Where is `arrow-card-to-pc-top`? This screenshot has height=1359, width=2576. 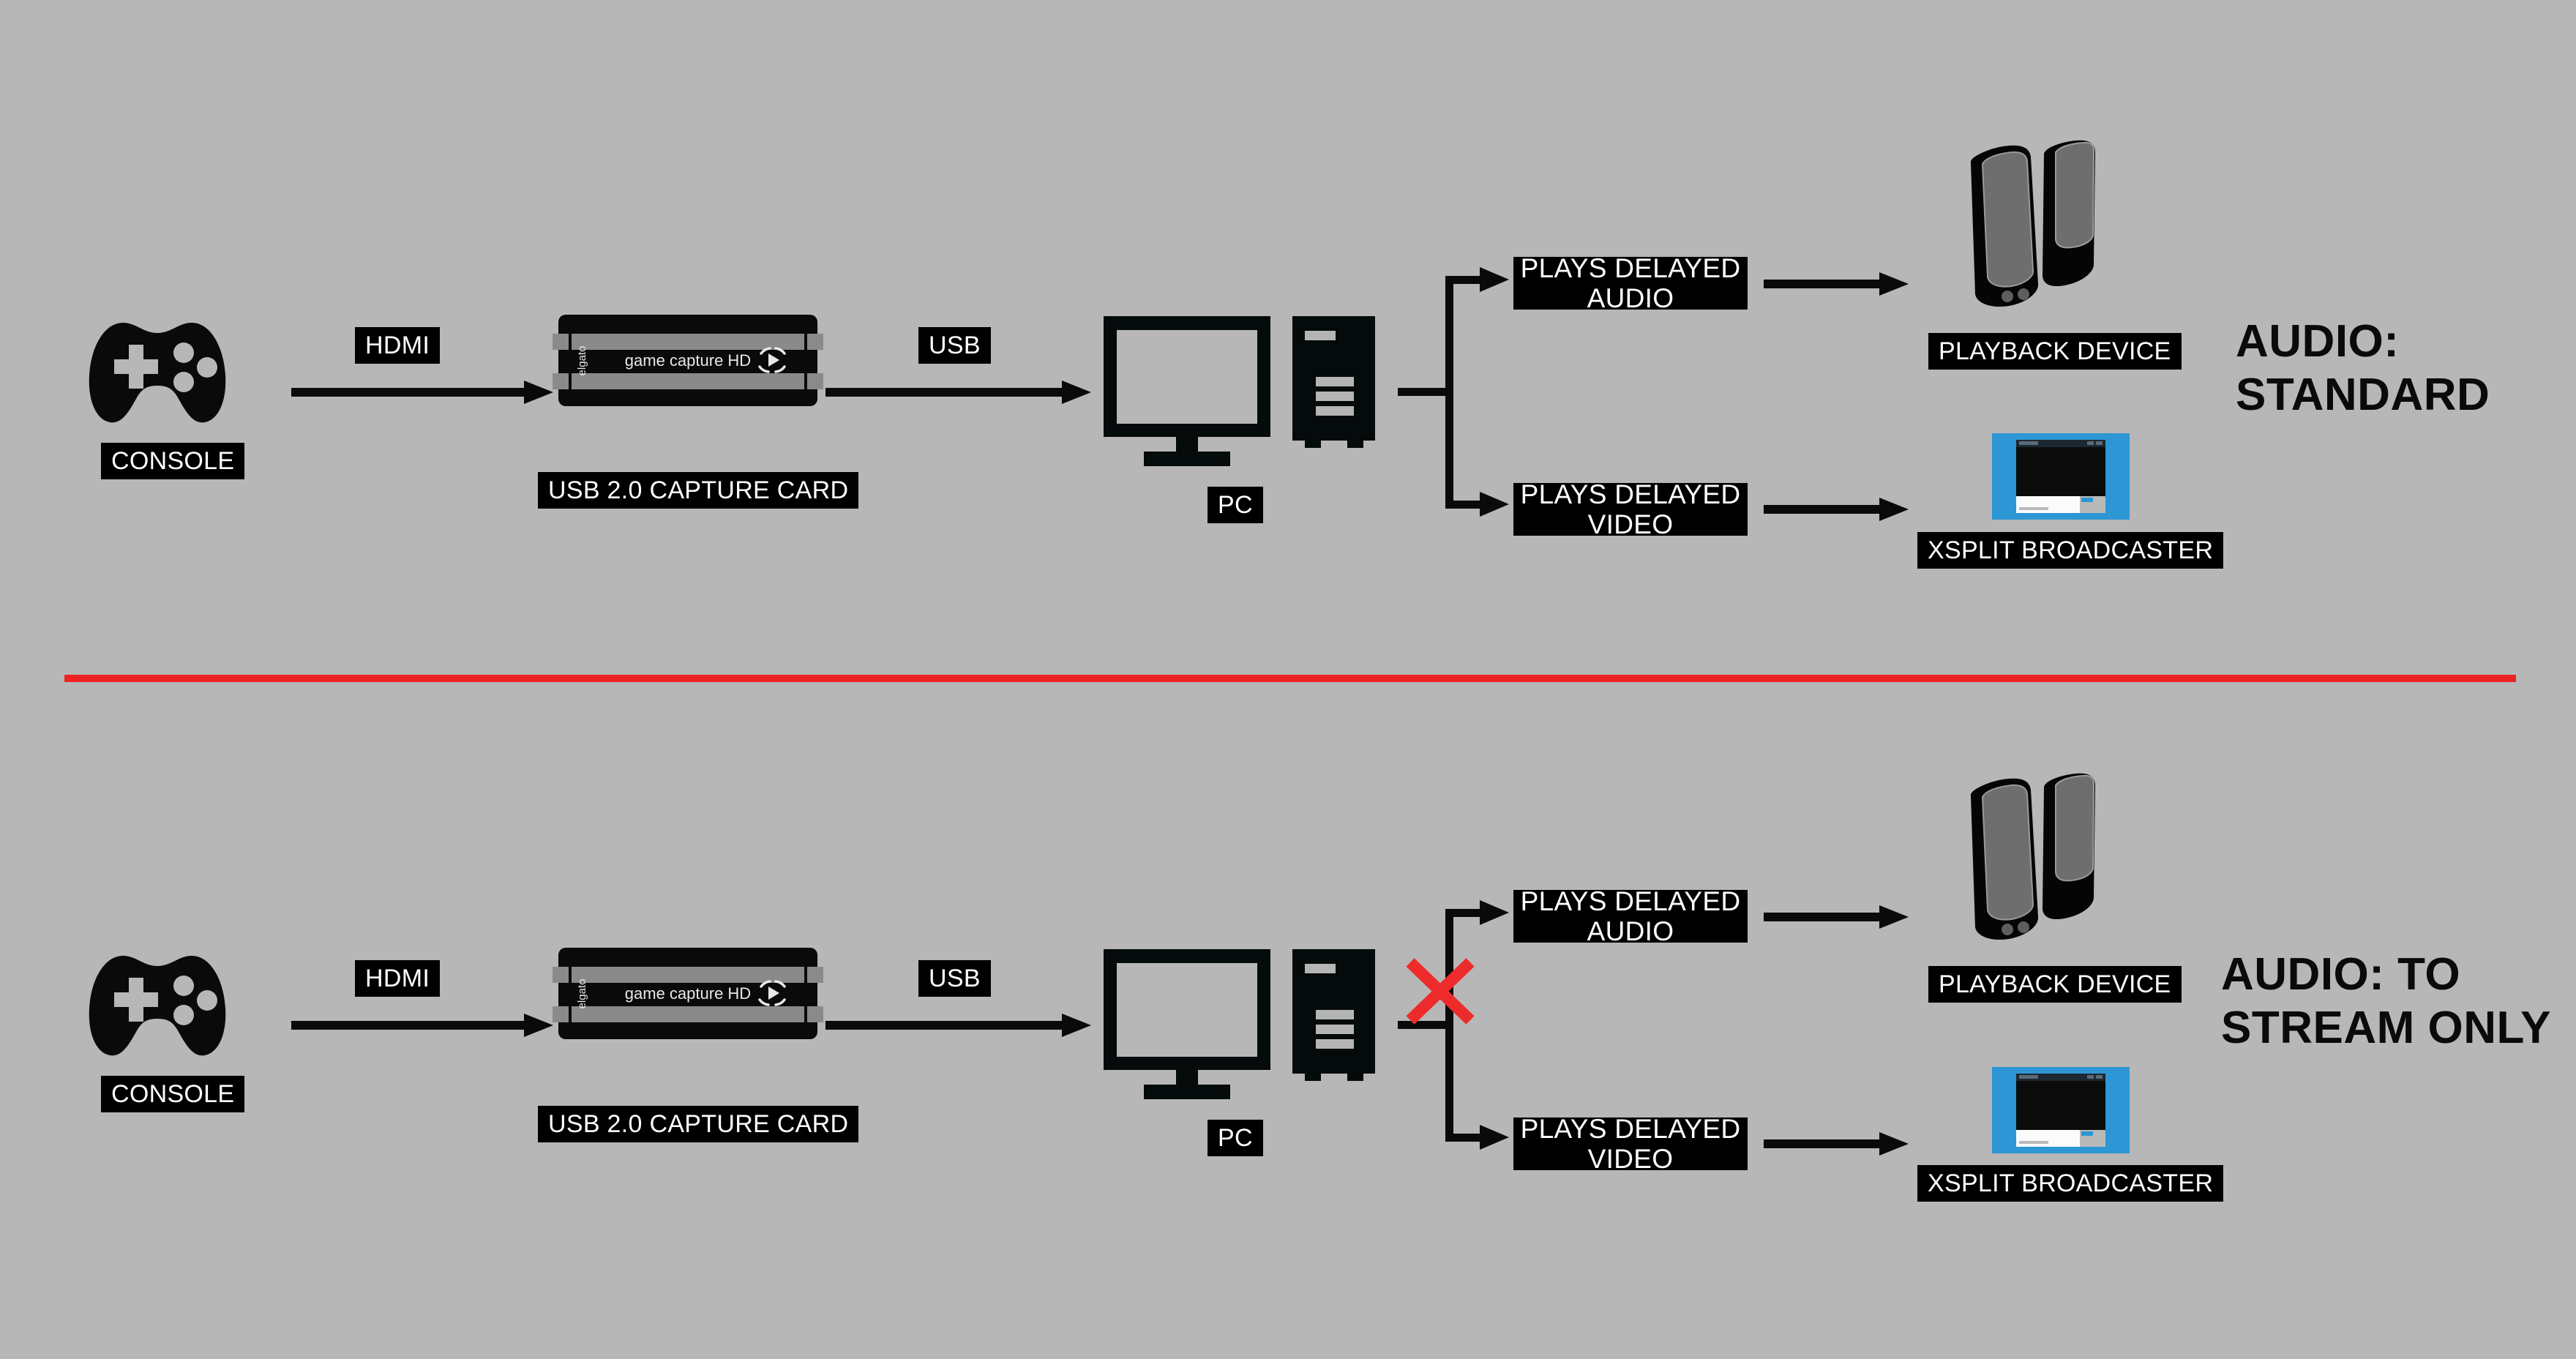 arrow-card-to-pc-top is located at coordinates (959, 392).